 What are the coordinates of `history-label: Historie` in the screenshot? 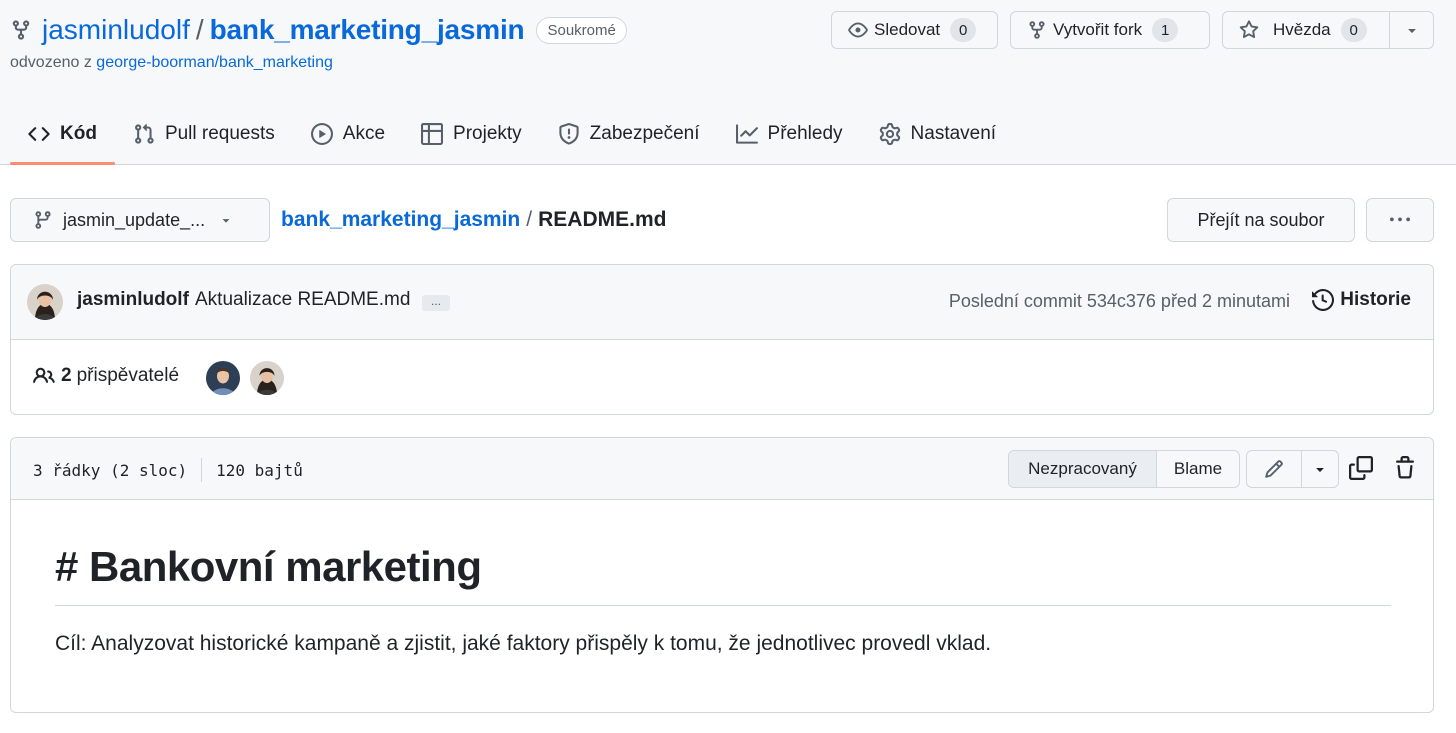 It's located at (1375, 299).